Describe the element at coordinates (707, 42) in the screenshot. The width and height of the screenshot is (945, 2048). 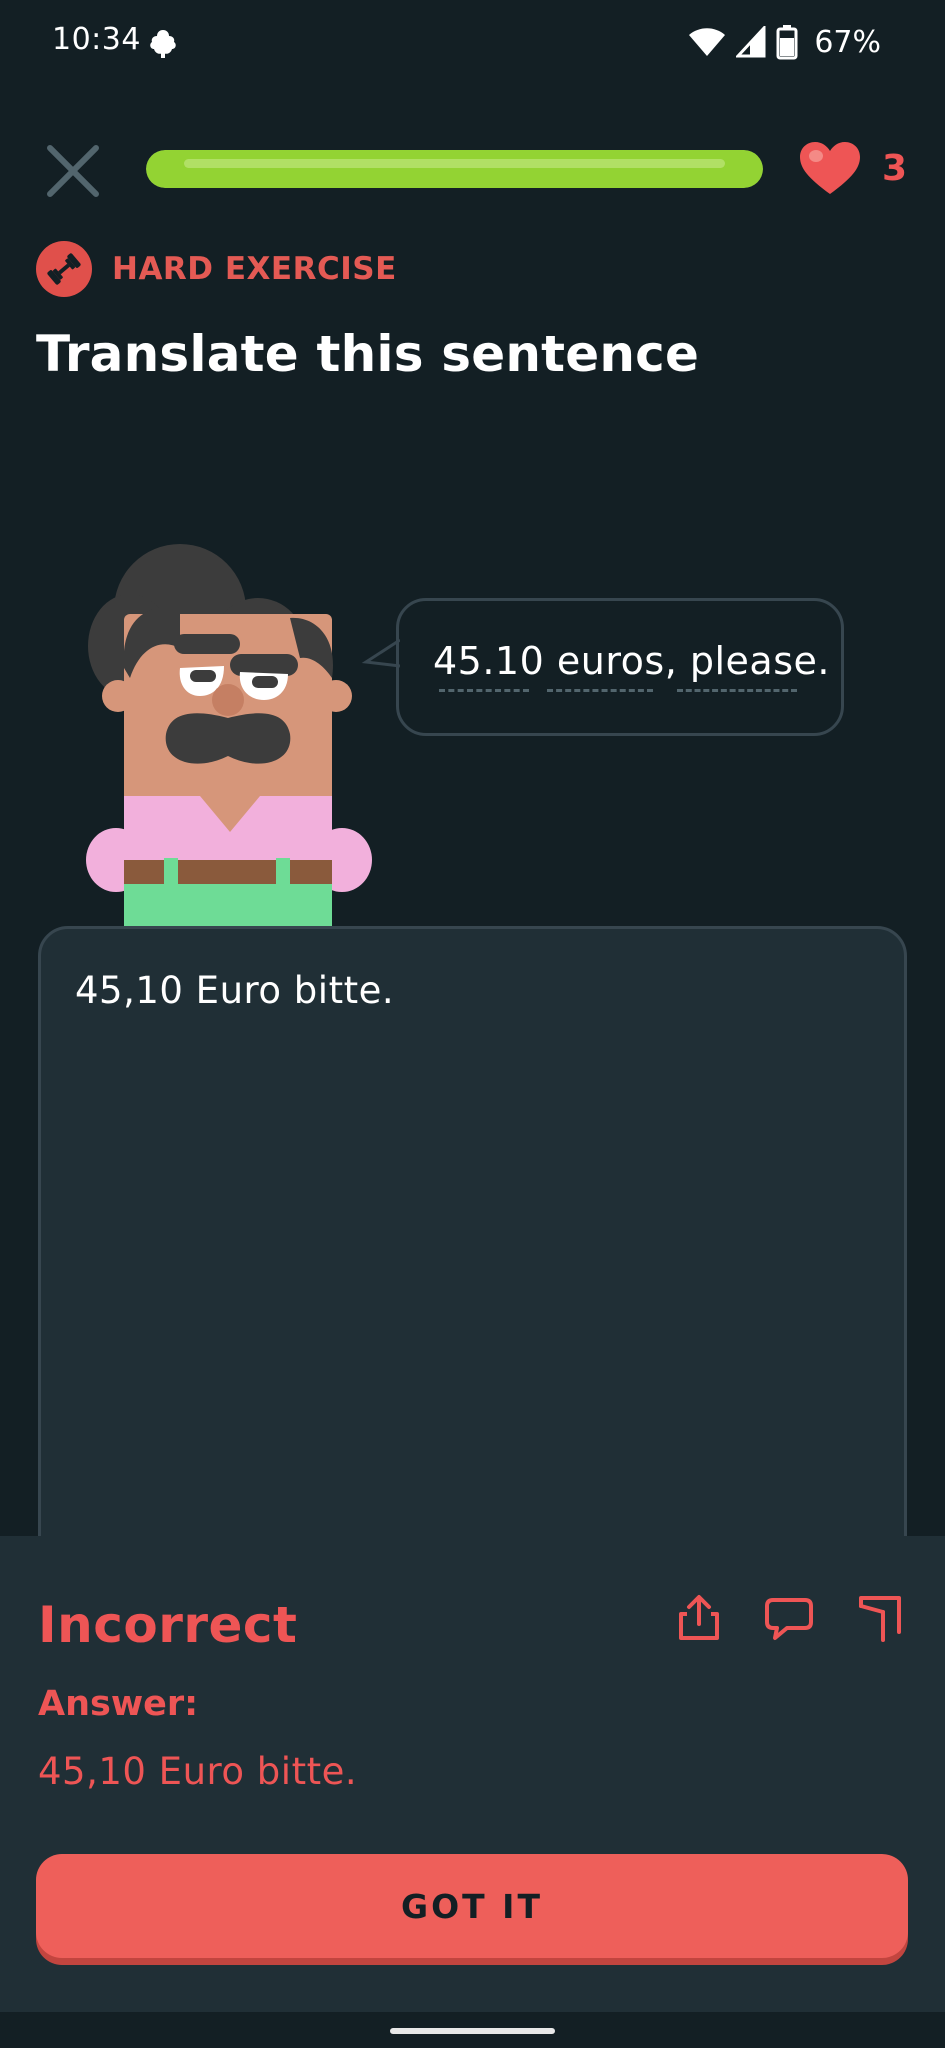
I see `wifi-icon` at that location.